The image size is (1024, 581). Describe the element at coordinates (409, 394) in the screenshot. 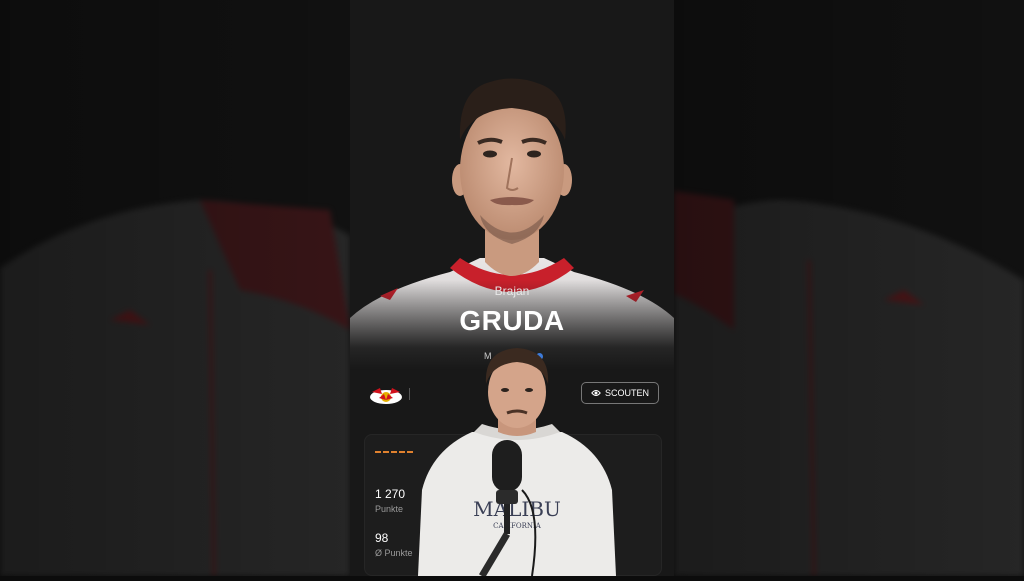

I see `header-divider` at that location.